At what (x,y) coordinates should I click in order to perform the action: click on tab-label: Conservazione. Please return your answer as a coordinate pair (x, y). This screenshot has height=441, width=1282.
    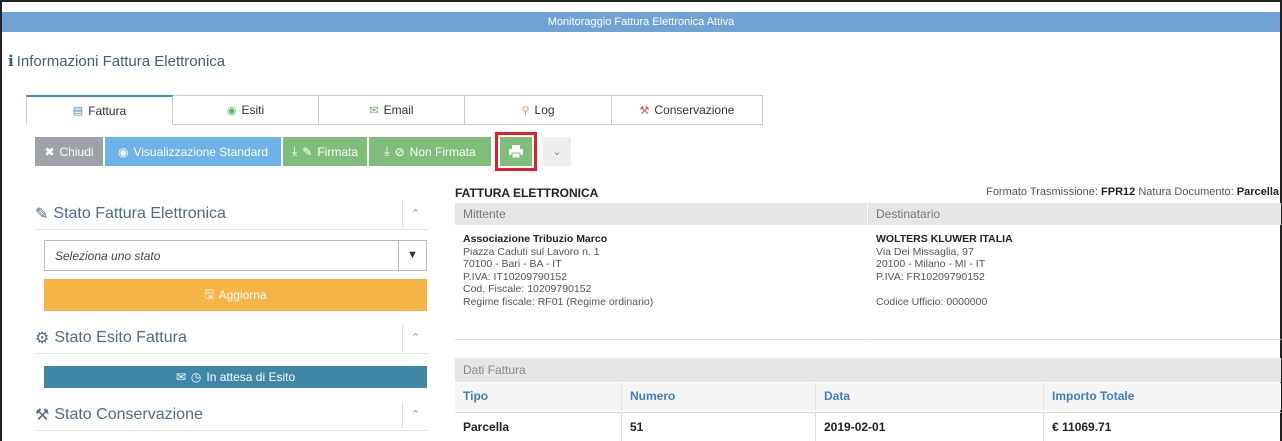
    Looking at the image, I should click on (694, 110).